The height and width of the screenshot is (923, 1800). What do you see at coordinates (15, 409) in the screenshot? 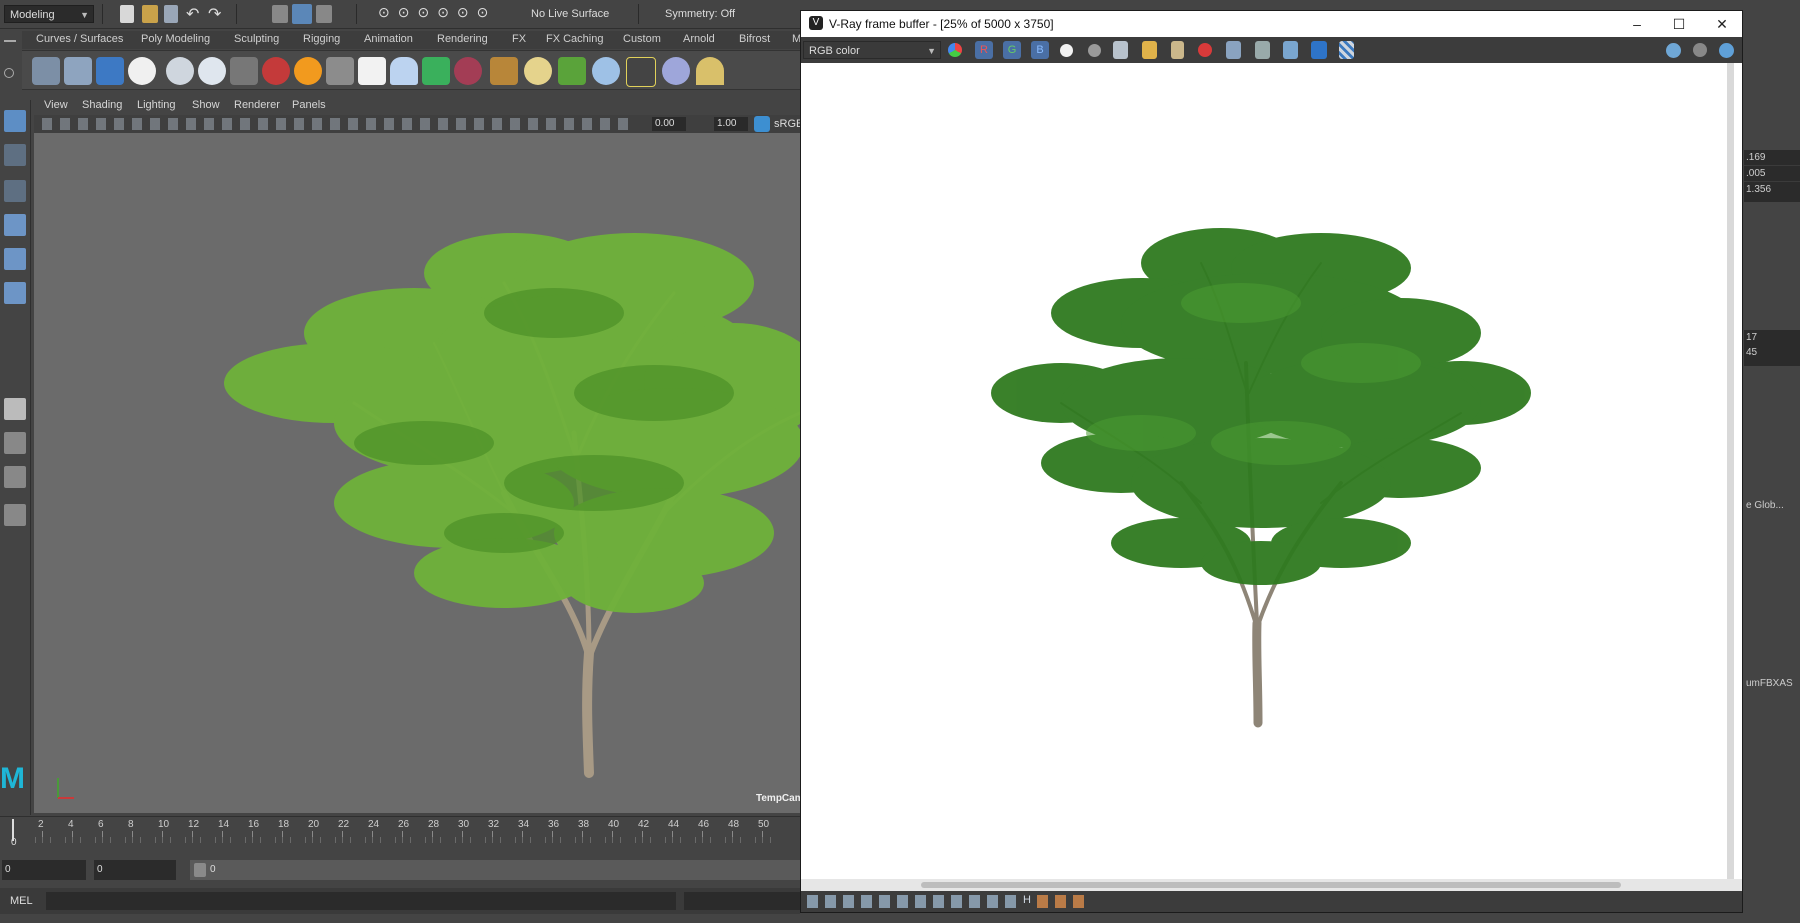
I see `layout-single-icon` at bounding box center [15, 409].